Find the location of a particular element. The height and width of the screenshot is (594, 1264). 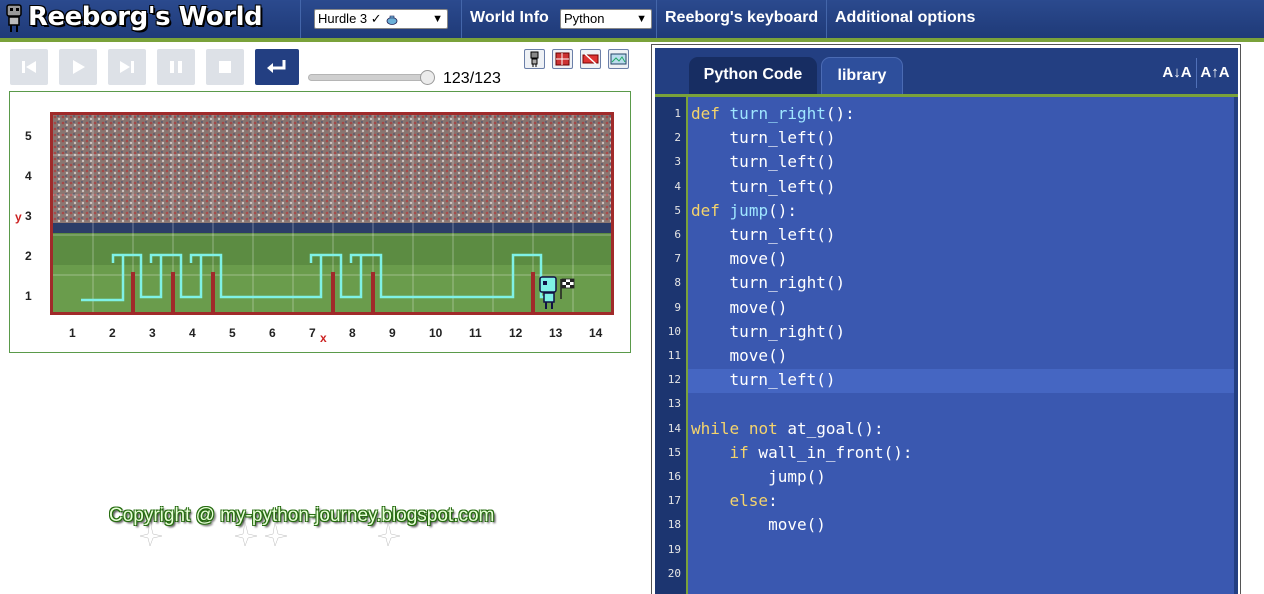

line-number: 13 is located at coordinates (674, 404).